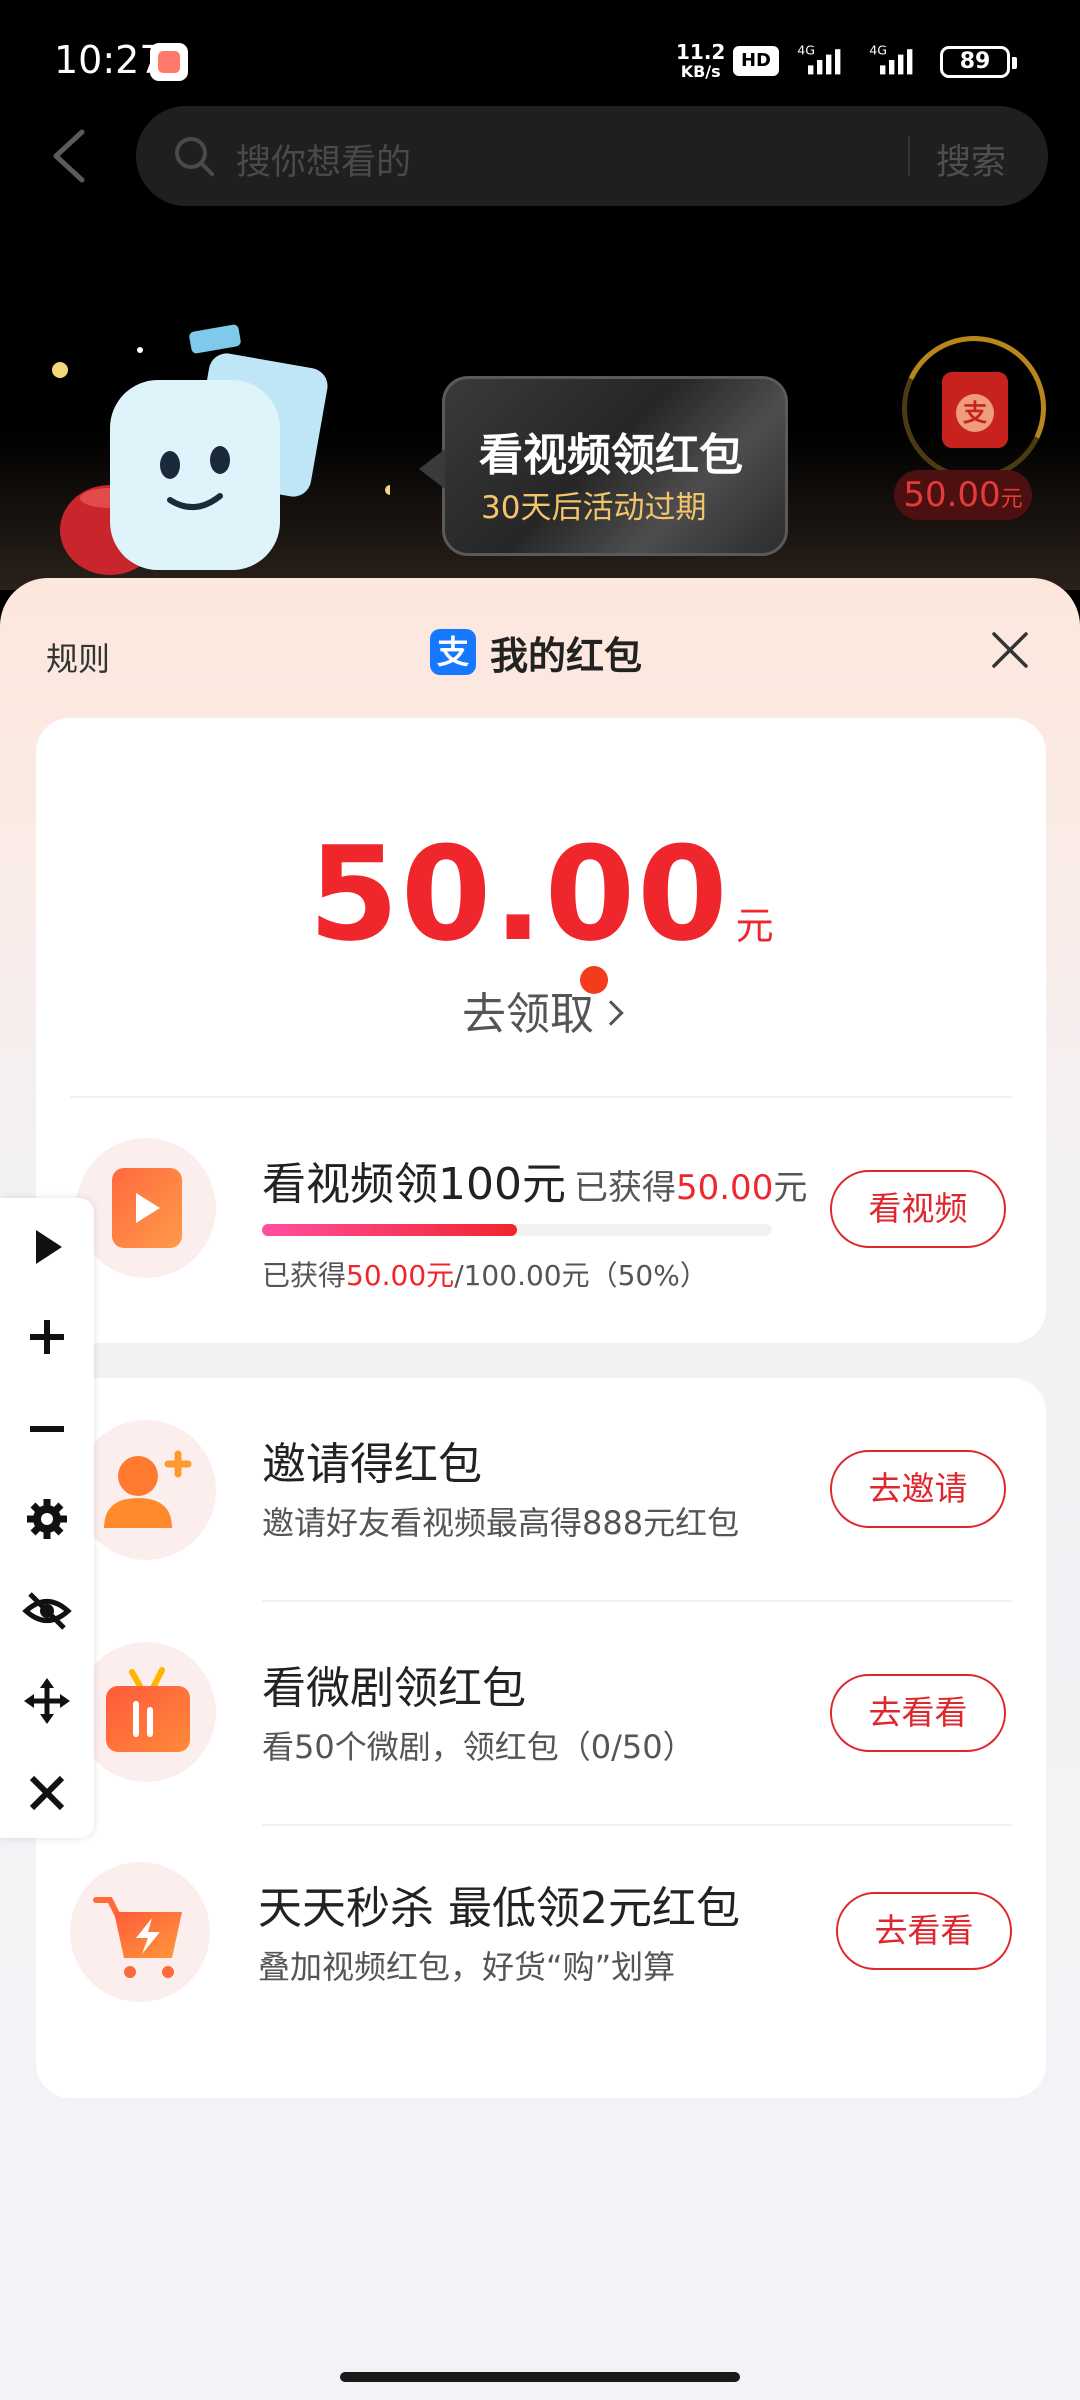  Describe the element at coordinates (540, 2377) in the screenshot. I see `home-indicator` at that location.